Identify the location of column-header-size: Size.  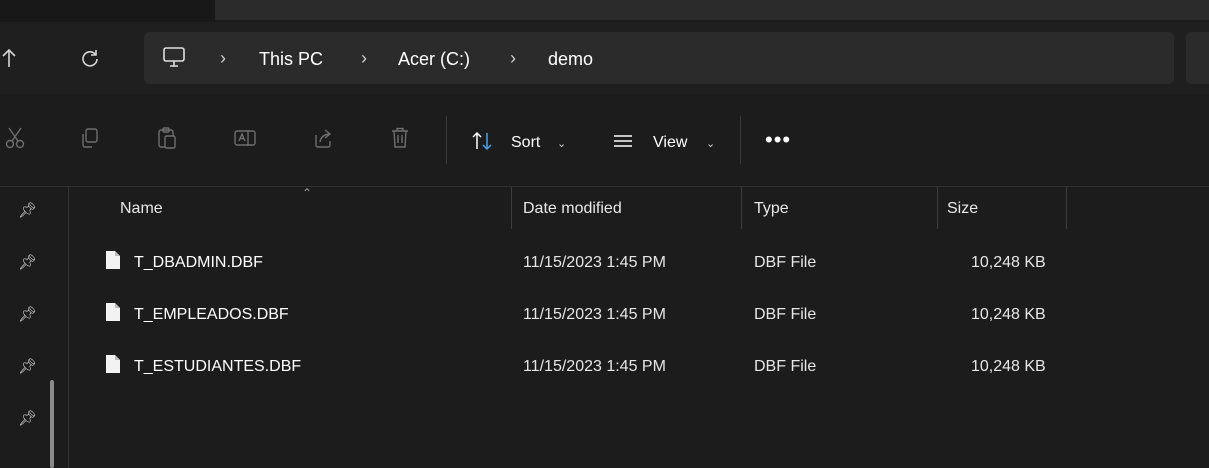
(962, 209).